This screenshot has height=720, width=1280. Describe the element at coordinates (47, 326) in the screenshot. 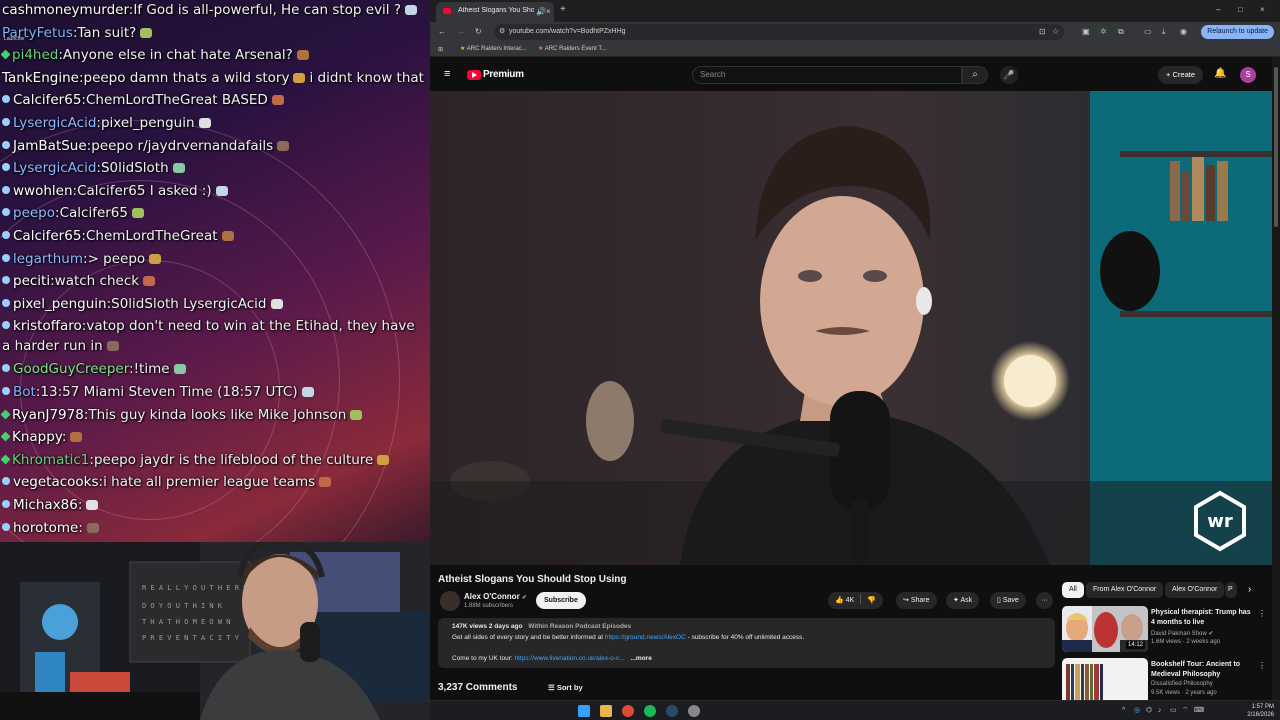

I see `chat-username: kristoffaro` at that location.